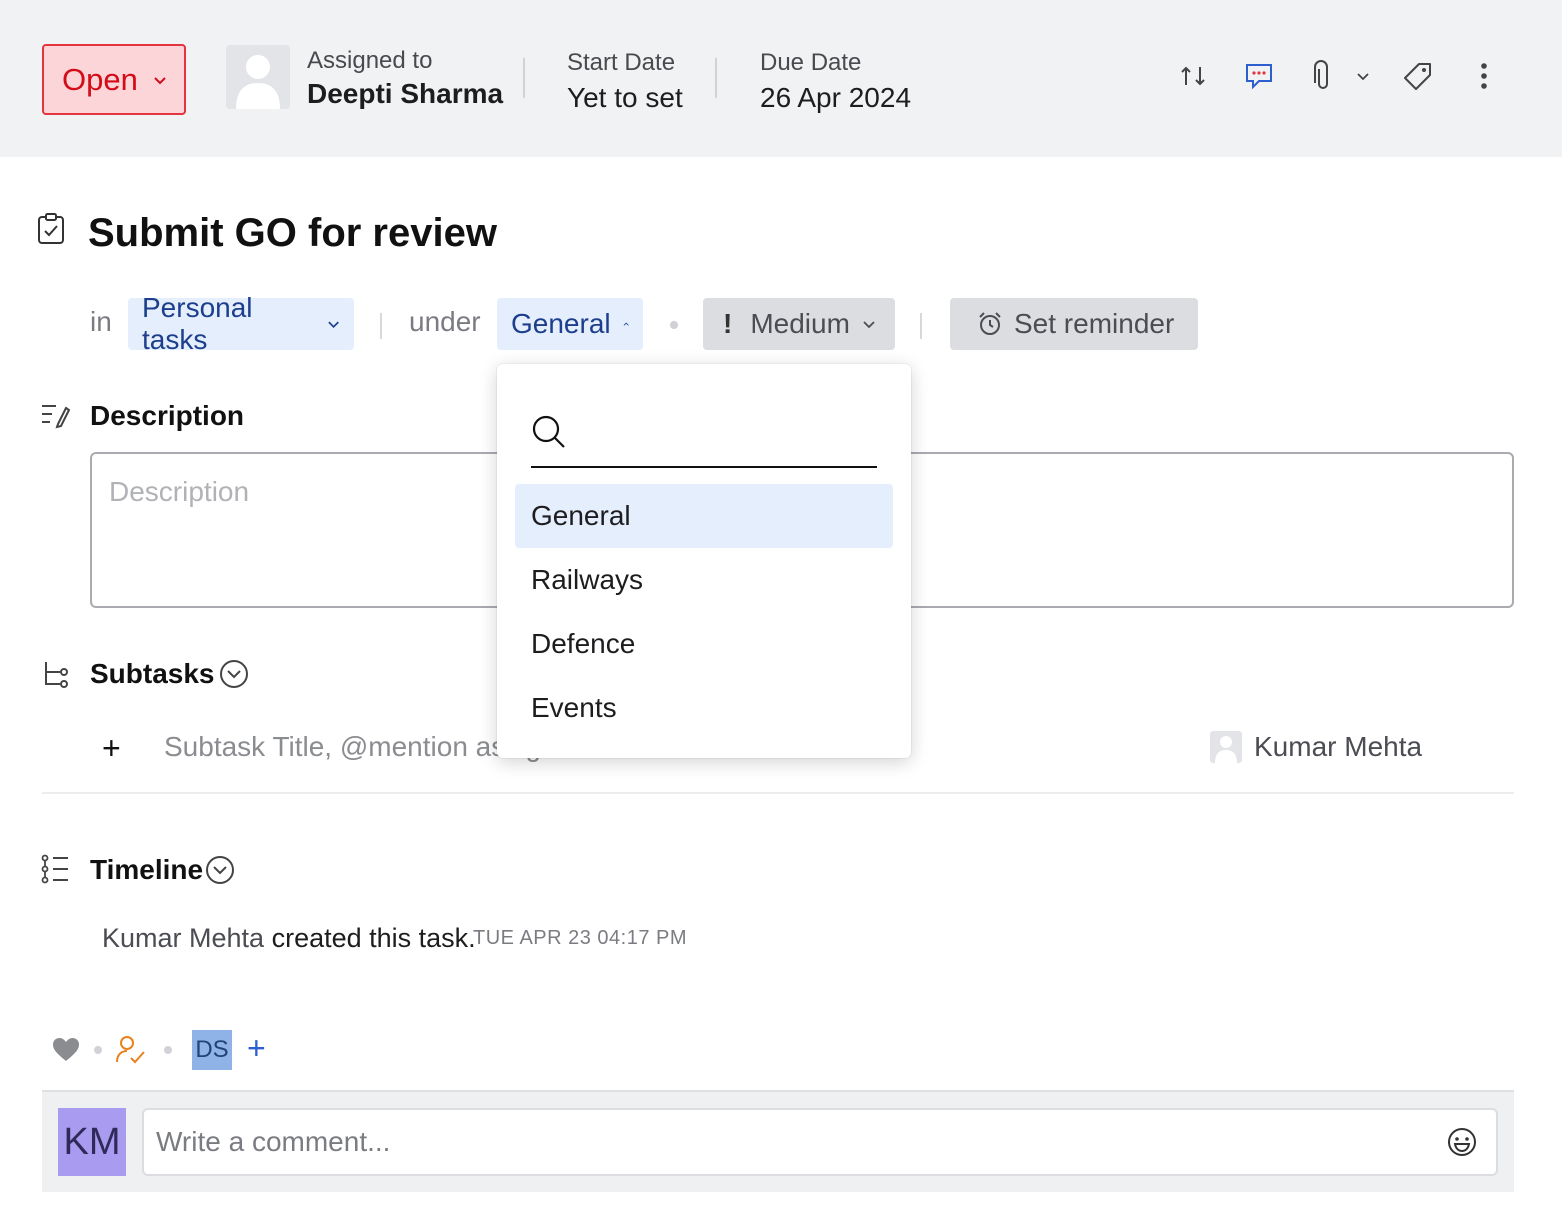 The height and width of the screenshot is (1224, 1562). What do you see at coordinates (56, 675) in the screenshot?
I see `subtasks-icon` at bounding box center [56, 675].